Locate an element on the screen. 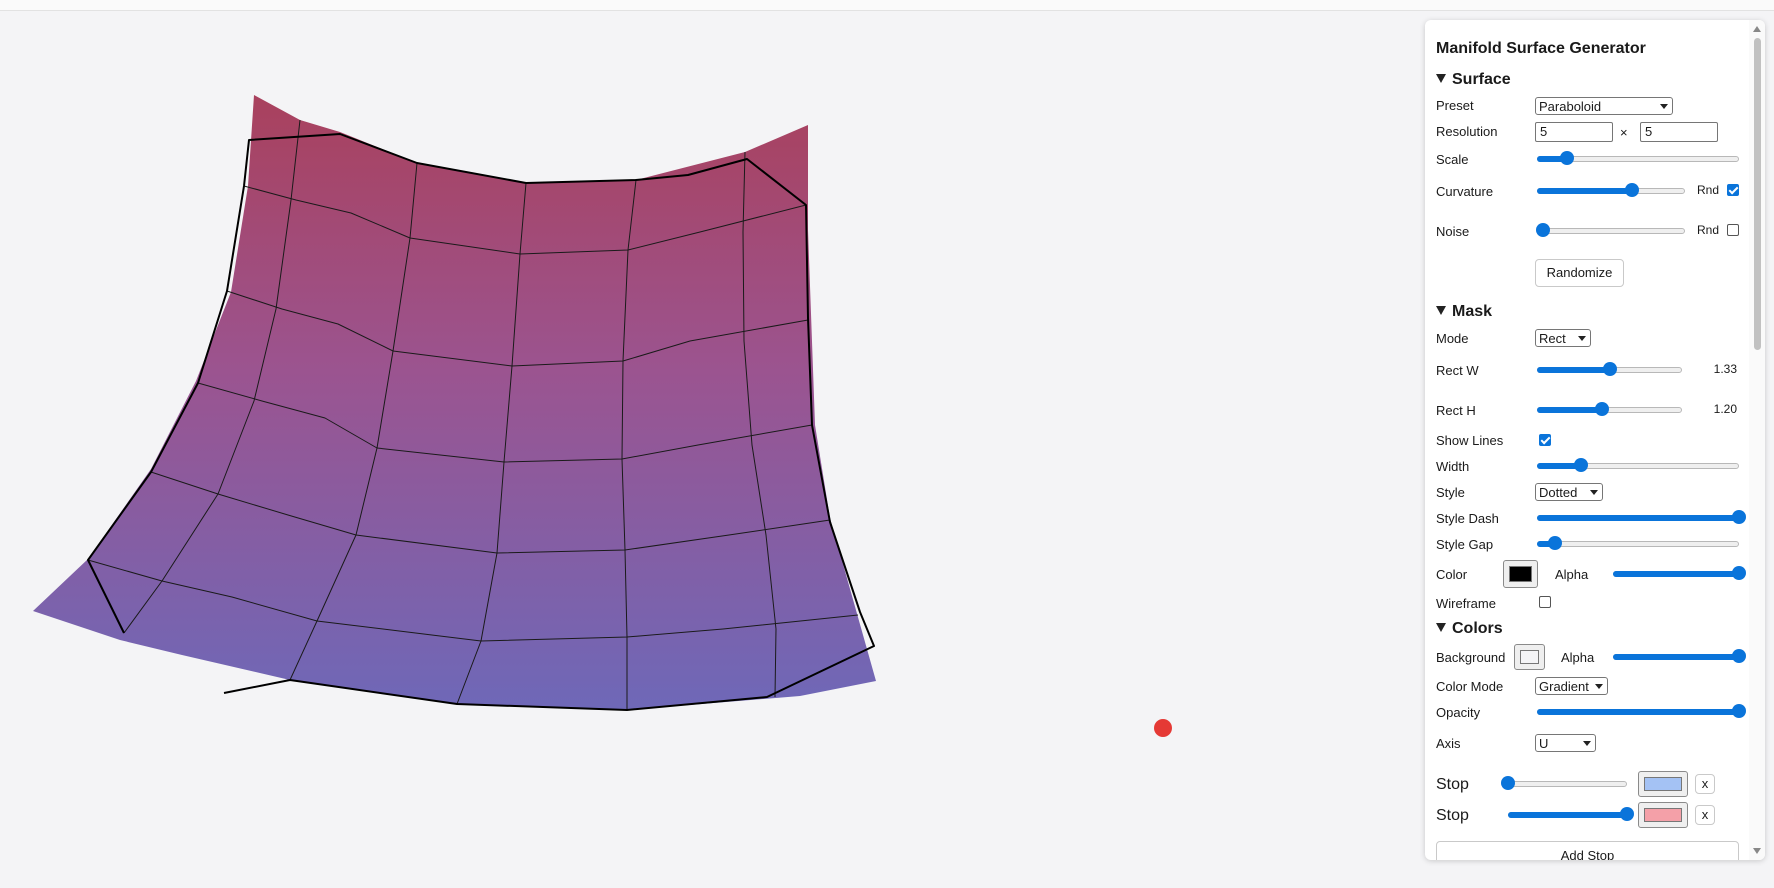 Image resolution: width=1774 pixels, height=888 pixels. opacity-label: Opacity is located at coordinates (1458, 712).